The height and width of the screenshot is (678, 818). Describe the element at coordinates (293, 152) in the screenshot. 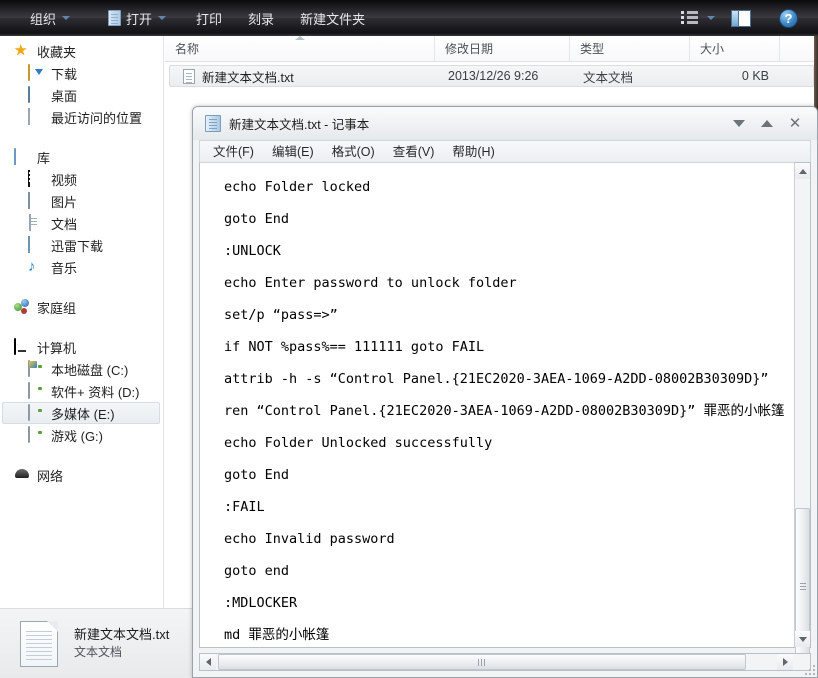

I see `menu-edit: 编辑(E)` at that location.